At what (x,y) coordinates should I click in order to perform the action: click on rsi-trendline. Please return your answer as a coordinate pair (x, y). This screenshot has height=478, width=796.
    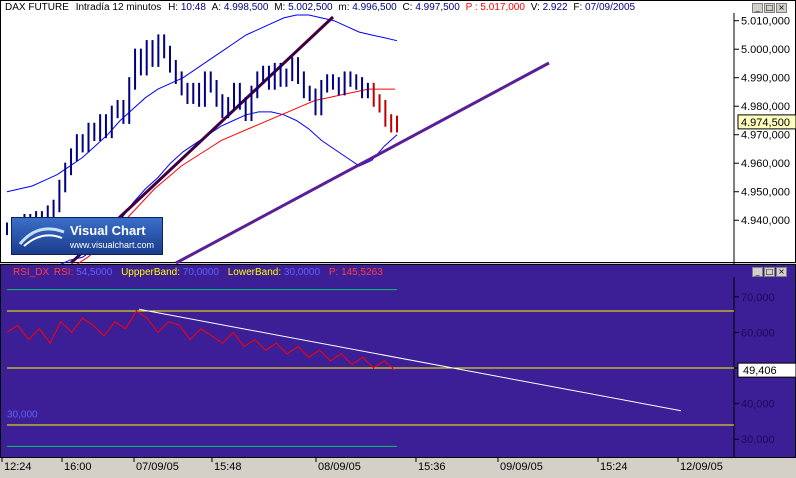
    Looking at the image, I should click on (410, 360).